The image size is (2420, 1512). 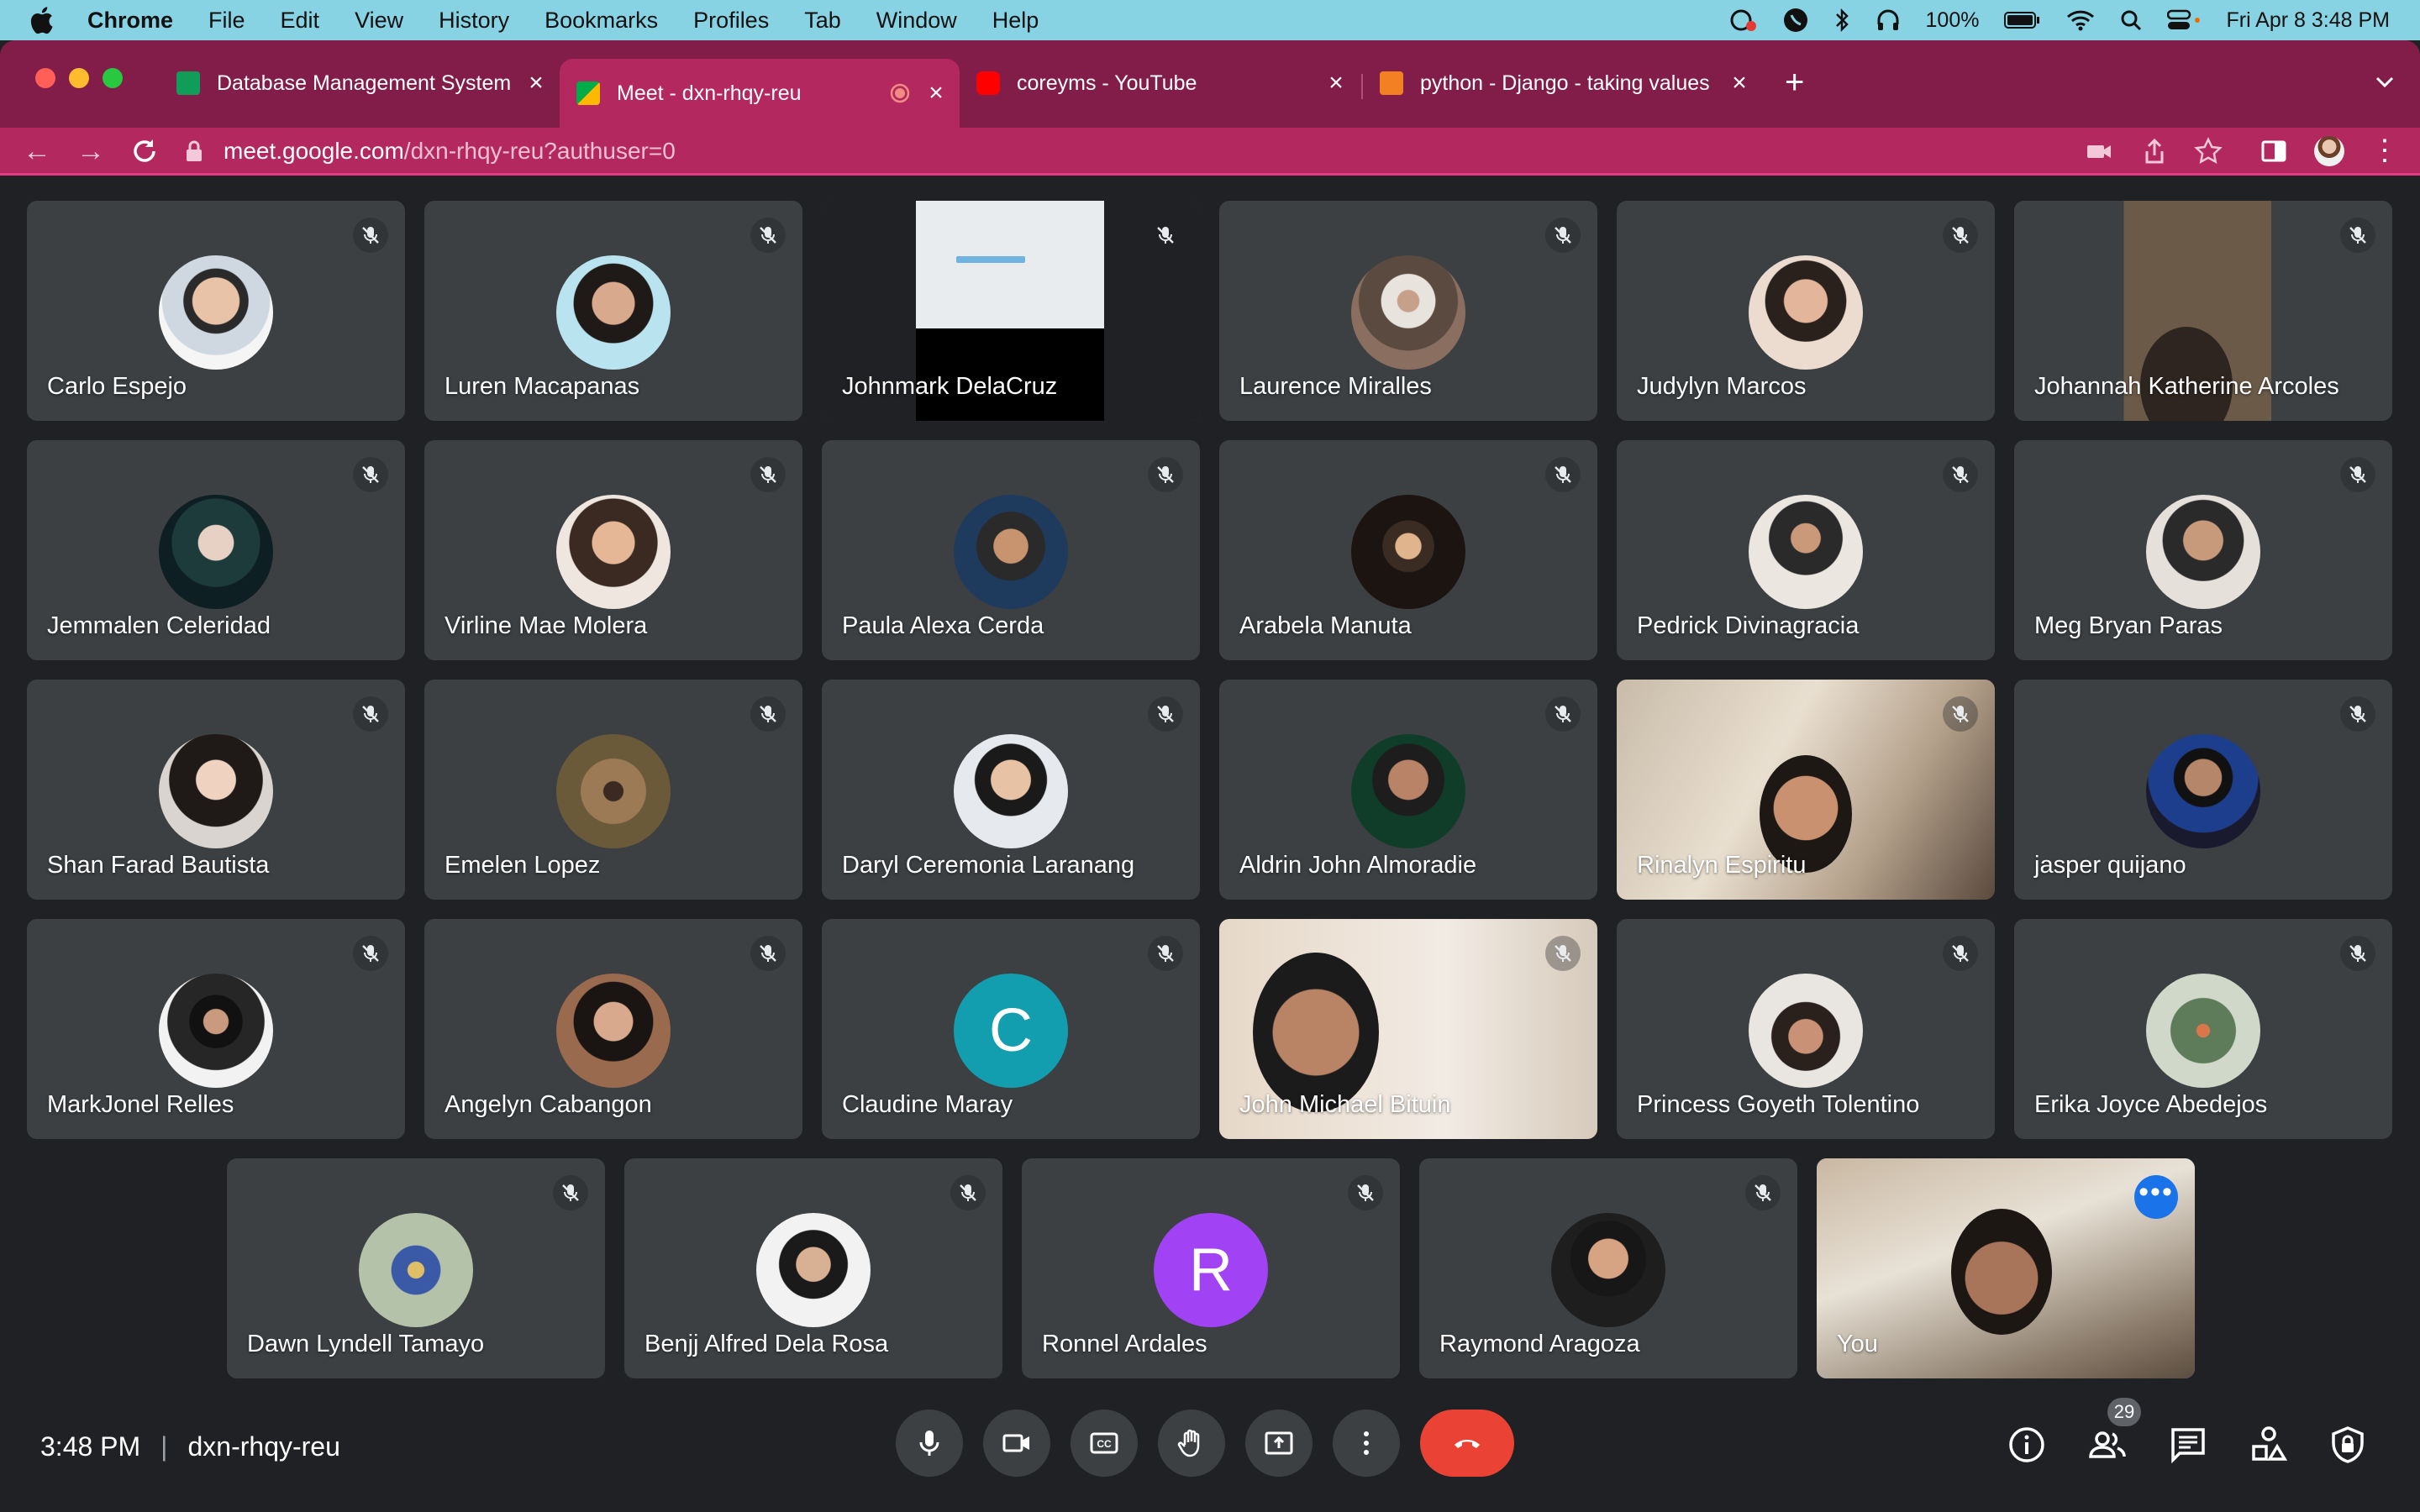 What do you see at coordinates (144, 151) in the screenshot?
I see `reload-icon` at bounding box center [144, 151].